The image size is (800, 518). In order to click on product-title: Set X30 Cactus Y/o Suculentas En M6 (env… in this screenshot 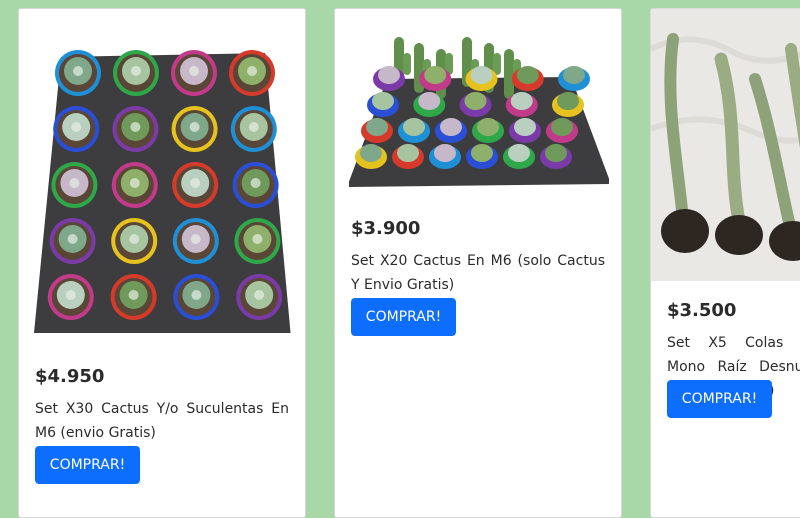, I will do `click(162, 421)`.